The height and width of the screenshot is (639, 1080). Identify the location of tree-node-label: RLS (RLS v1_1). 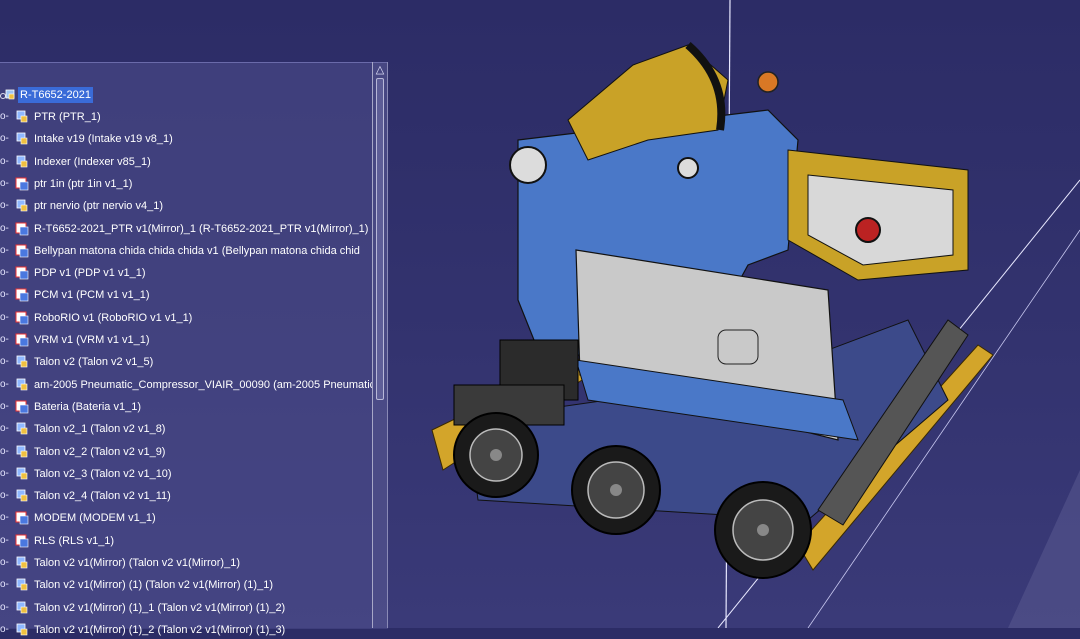
(74, 540).